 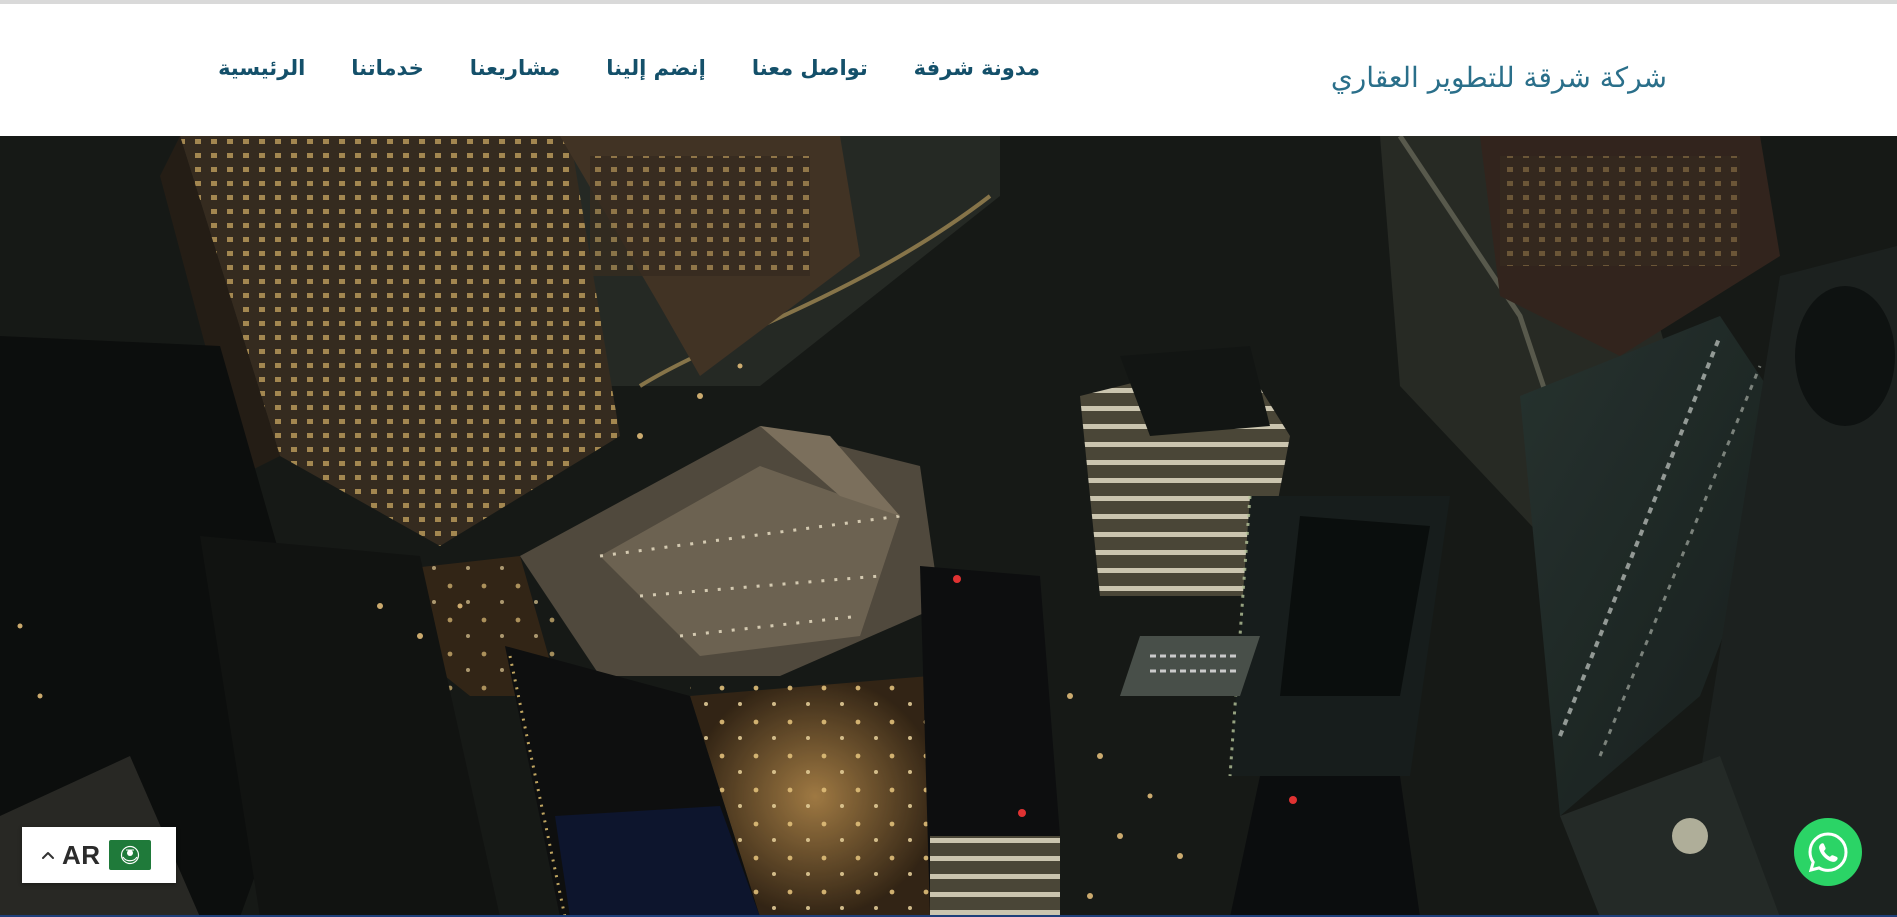 I want to click on nav-item-services: خدماتنا, so click(x=387, y=68).